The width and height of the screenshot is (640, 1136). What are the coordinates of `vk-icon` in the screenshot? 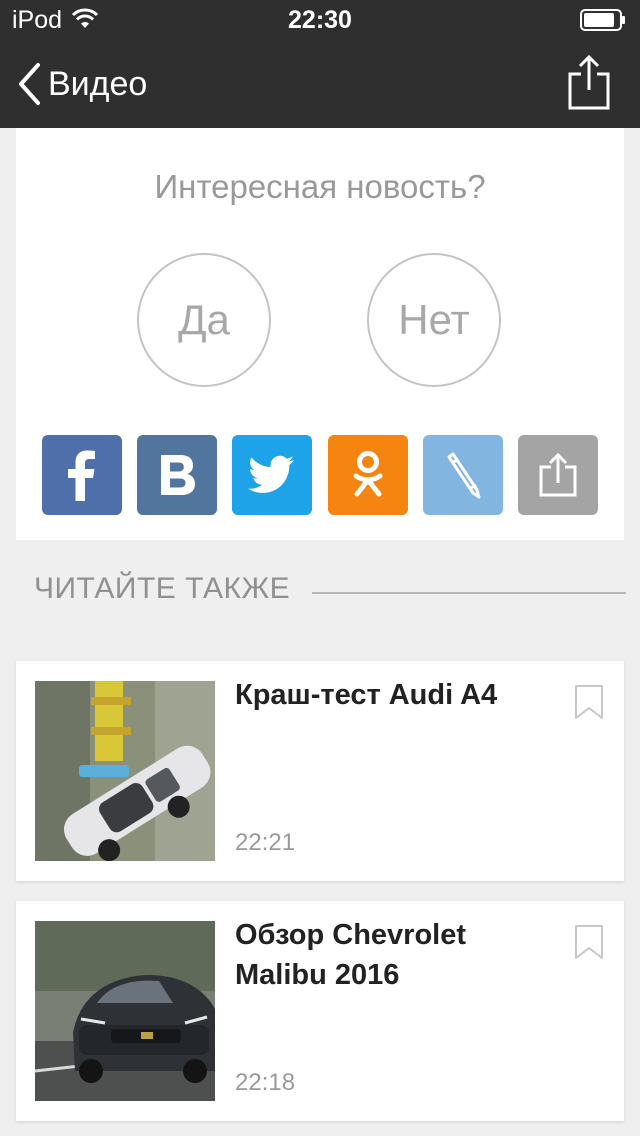 It's located at (178, 475).